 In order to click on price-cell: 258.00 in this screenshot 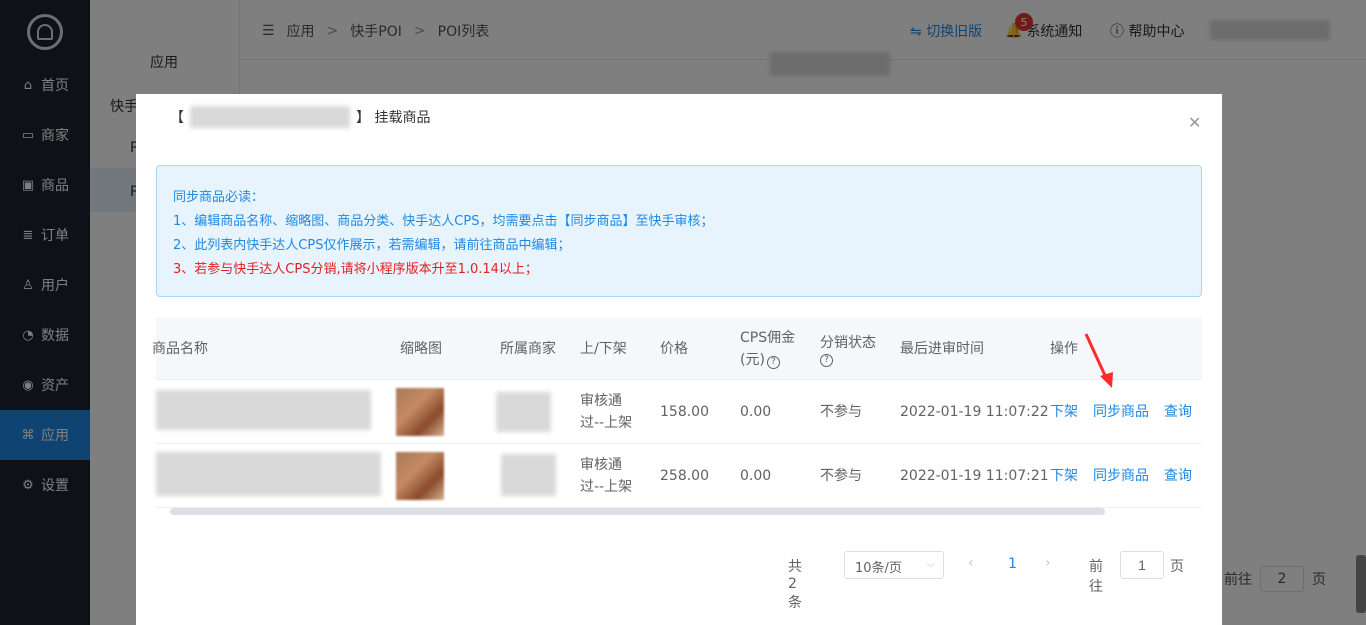, I will do `click(684, 476)`.